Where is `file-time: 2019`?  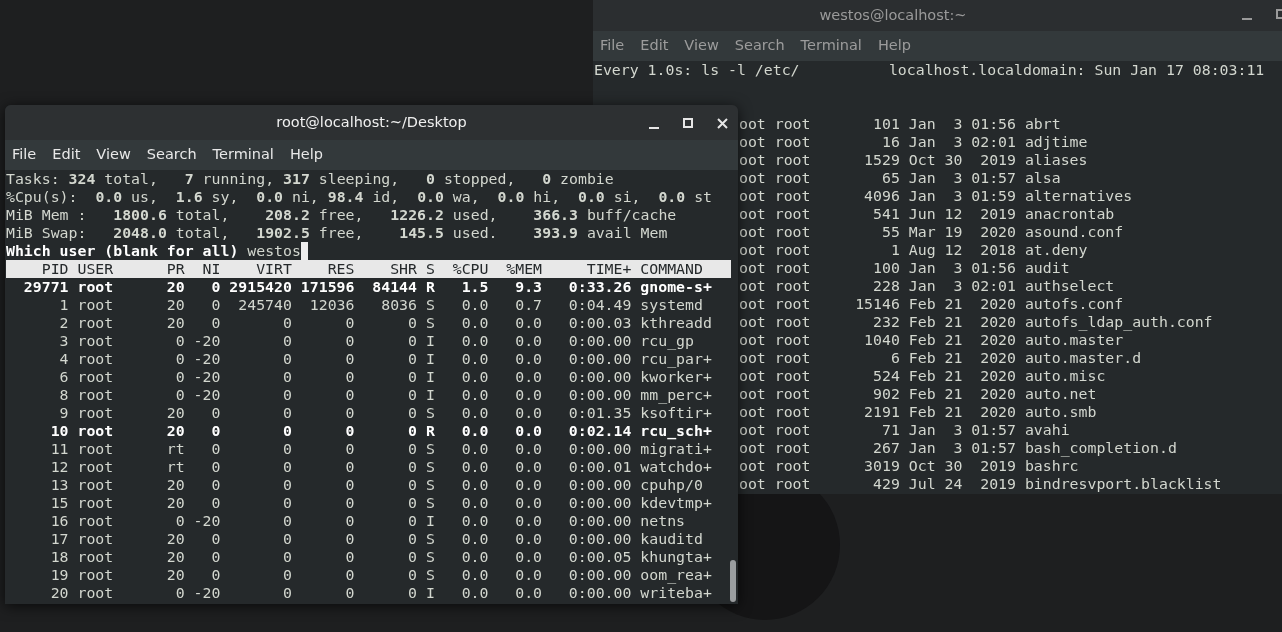
file-time: 2019 is located at coordinates (997, 160).